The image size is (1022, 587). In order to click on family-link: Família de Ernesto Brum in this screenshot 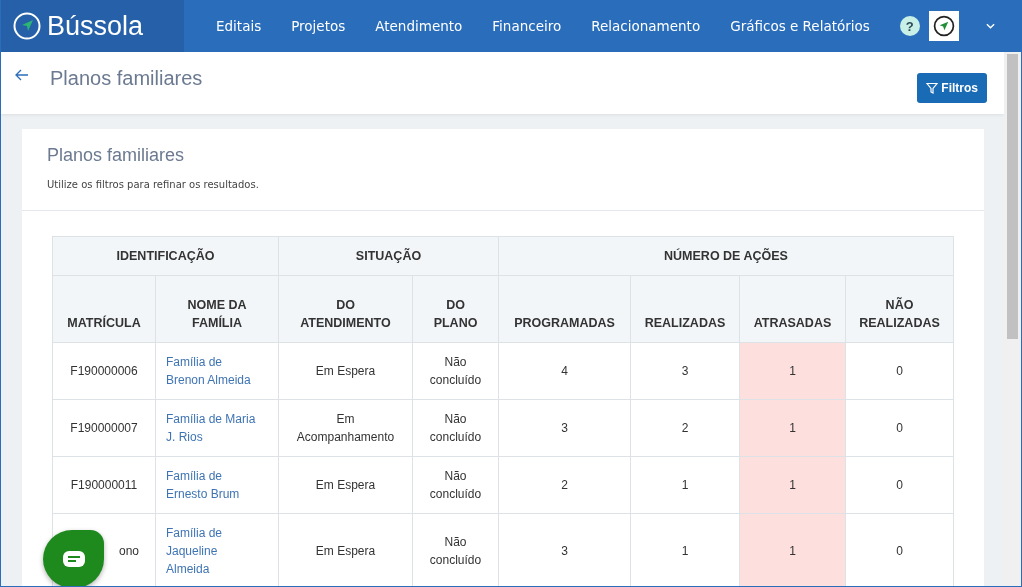, I will do `click(217, 485)`.